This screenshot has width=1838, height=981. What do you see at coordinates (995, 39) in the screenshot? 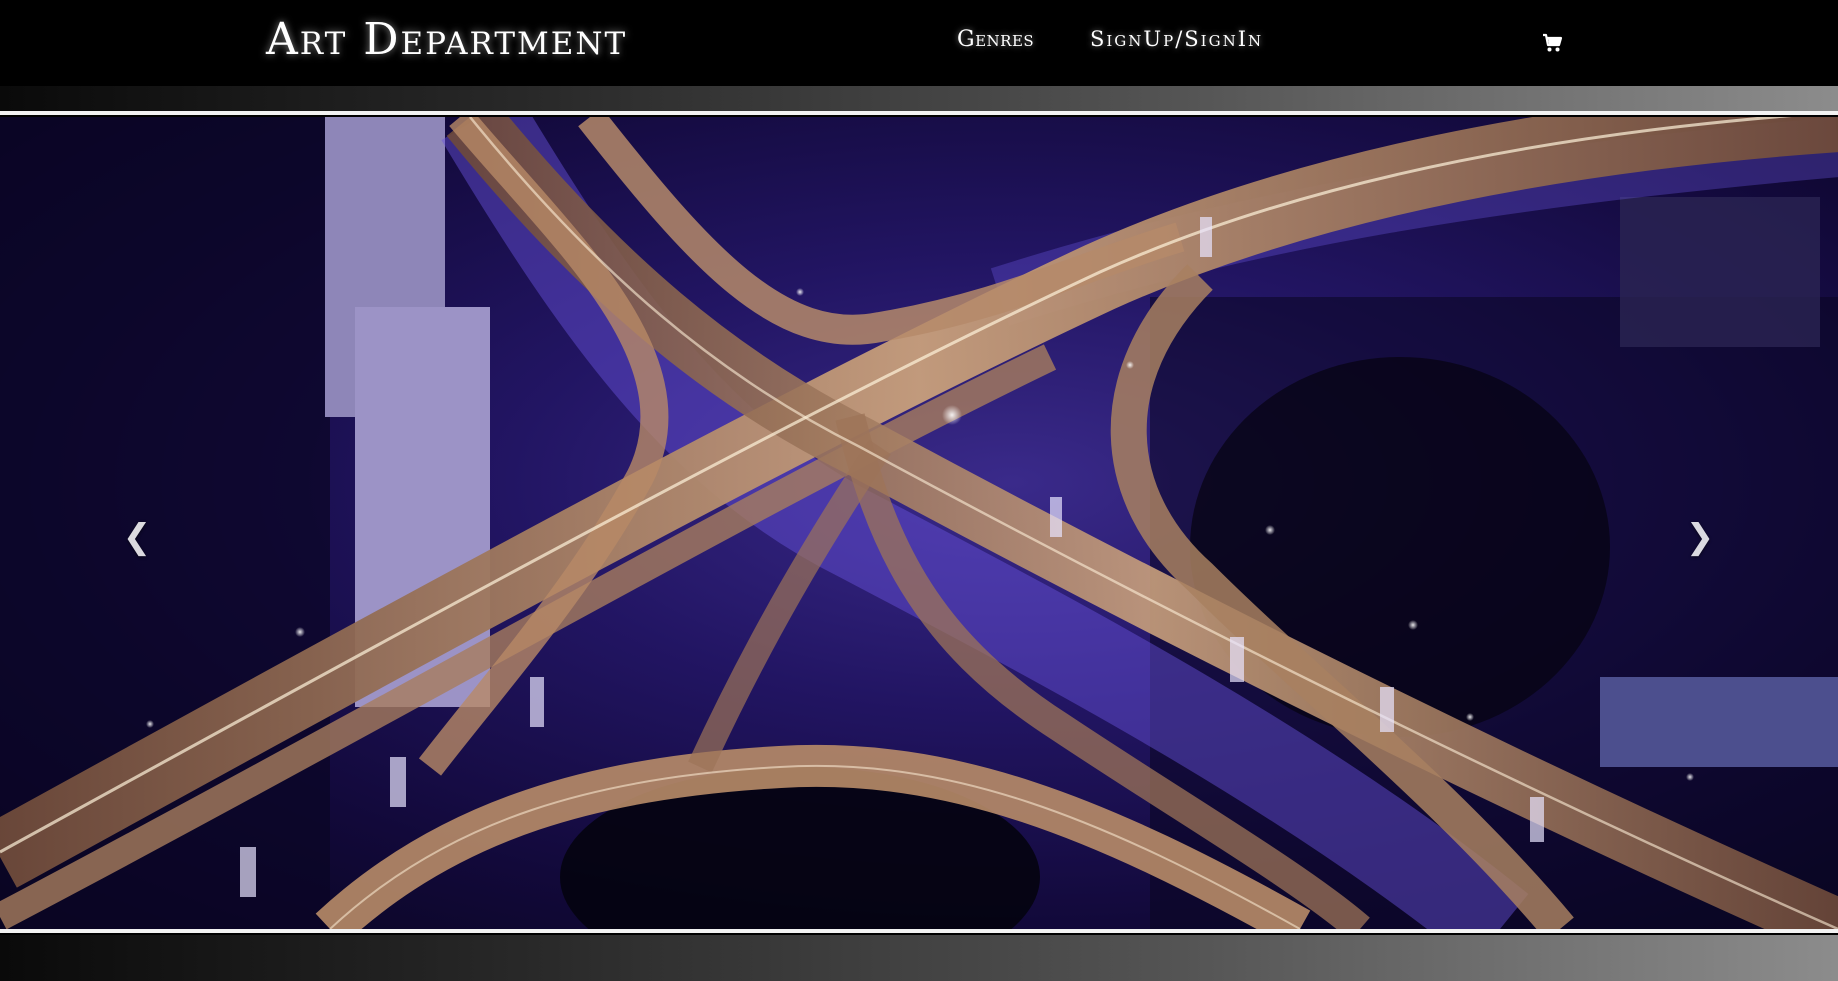
I see `nav-genres-link: Genres` at bounding box center [995, 39].